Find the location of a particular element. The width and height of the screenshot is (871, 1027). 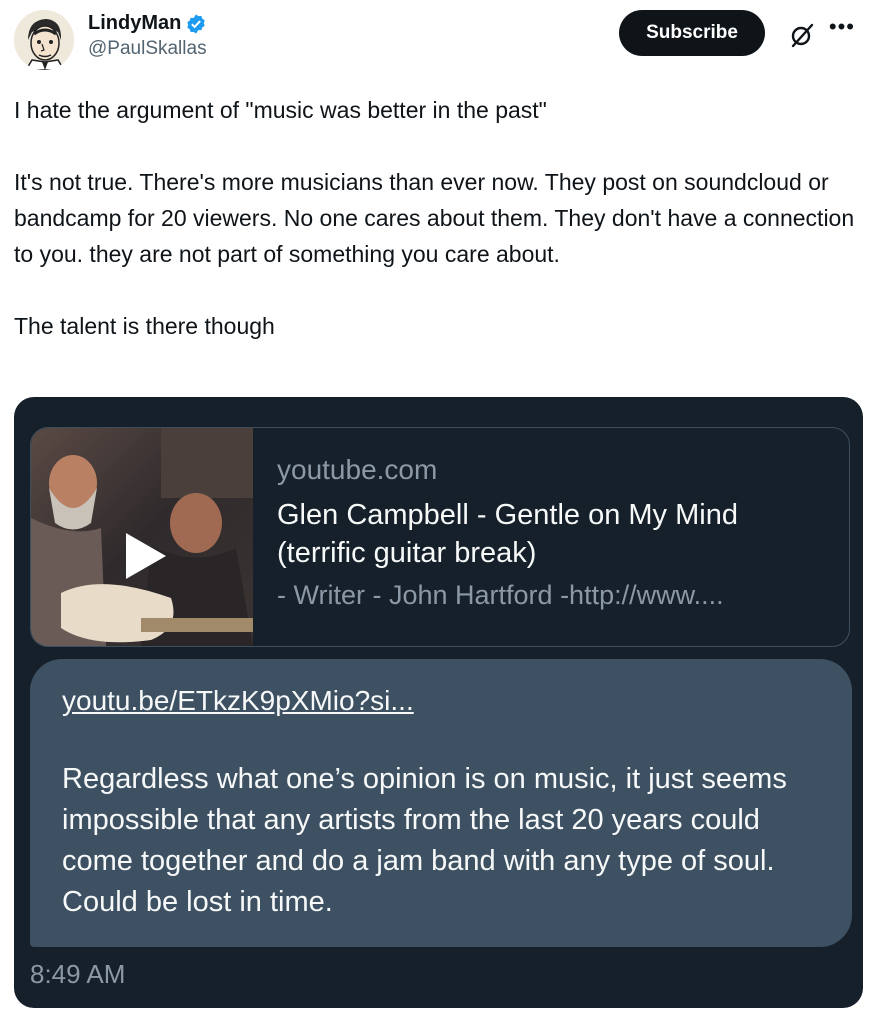

message-timestamp: 8:49 AM is located at coordinates (78, 974).